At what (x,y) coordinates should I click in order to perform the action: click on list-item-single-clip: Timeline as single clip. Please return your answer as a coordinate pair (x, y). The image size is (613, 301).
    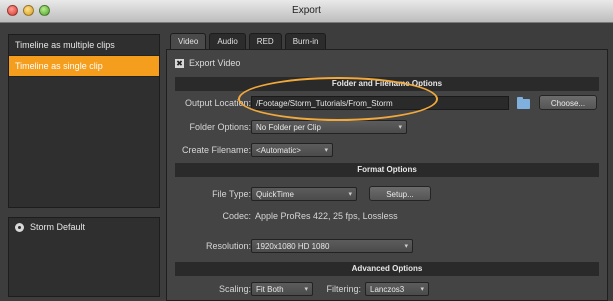
    Looking at the image, I should click on (84, 66).